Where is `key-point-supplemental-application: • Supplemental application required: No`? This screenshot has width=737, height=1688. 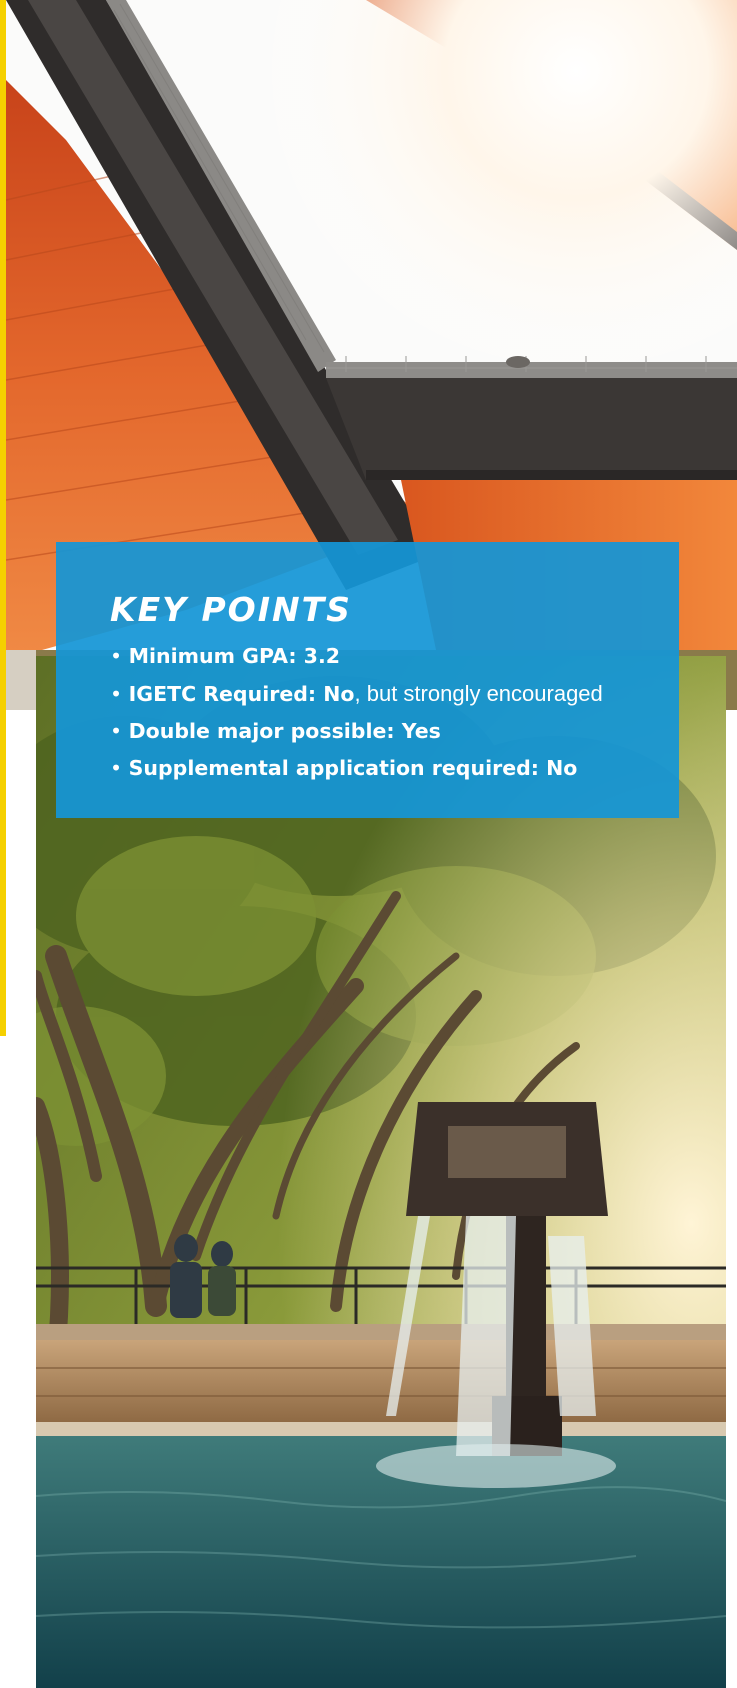 key-point-supplemental-application: • Supplemental application required: No is located at coordinates (394, 768).